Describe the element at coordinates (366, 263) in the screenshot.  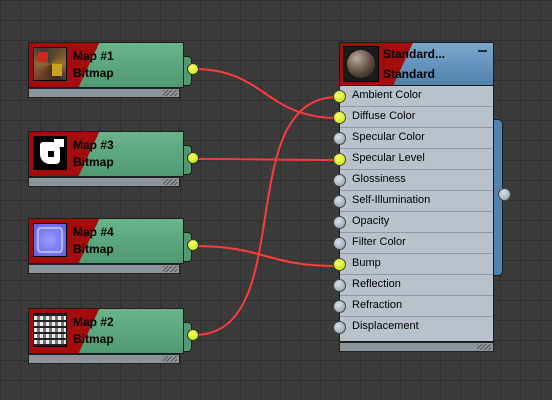
I see `slot-label: Bump` at that location.